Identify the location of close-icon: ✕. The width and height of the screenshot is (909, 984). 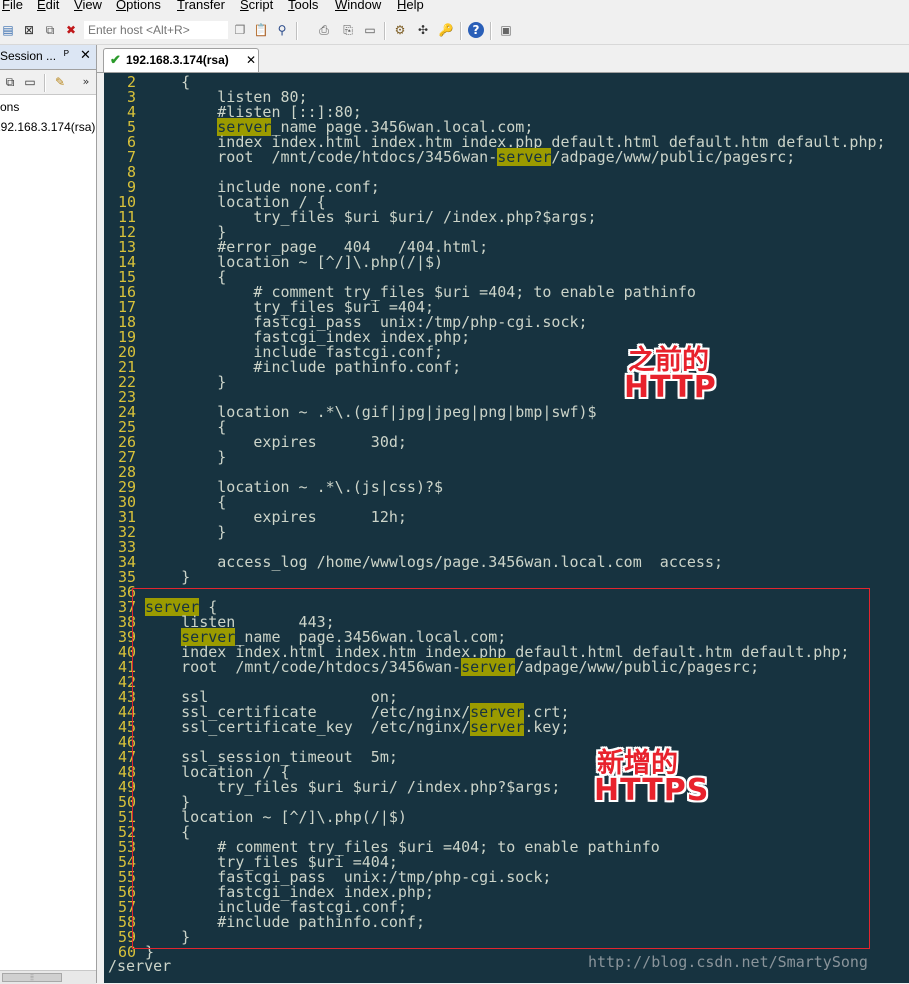
(85, 55).